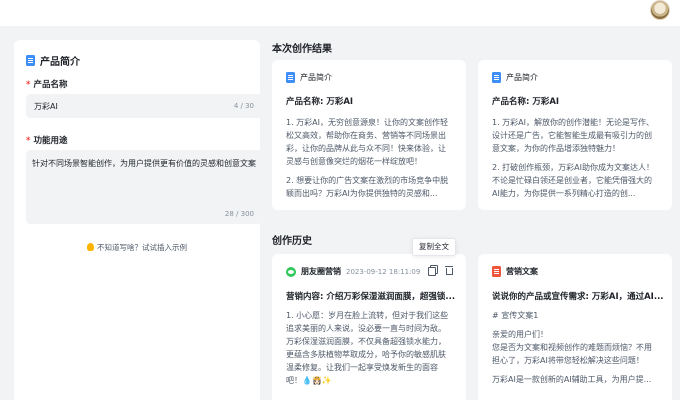 This screenshot has width=680, height=400. Describe the element at coordinates (291, 271) in the screenshot. I see `wechat-moments-icon` at that location.